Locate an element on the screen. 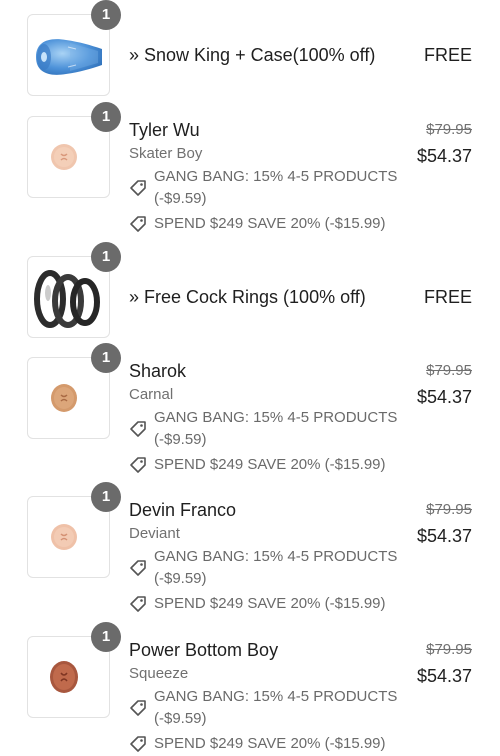 The width and height of the screenshot is (500, 756). cart-item-free-gift: 1 » Snow King + Case(100% off) FREE is located at coordinates (250, 55).